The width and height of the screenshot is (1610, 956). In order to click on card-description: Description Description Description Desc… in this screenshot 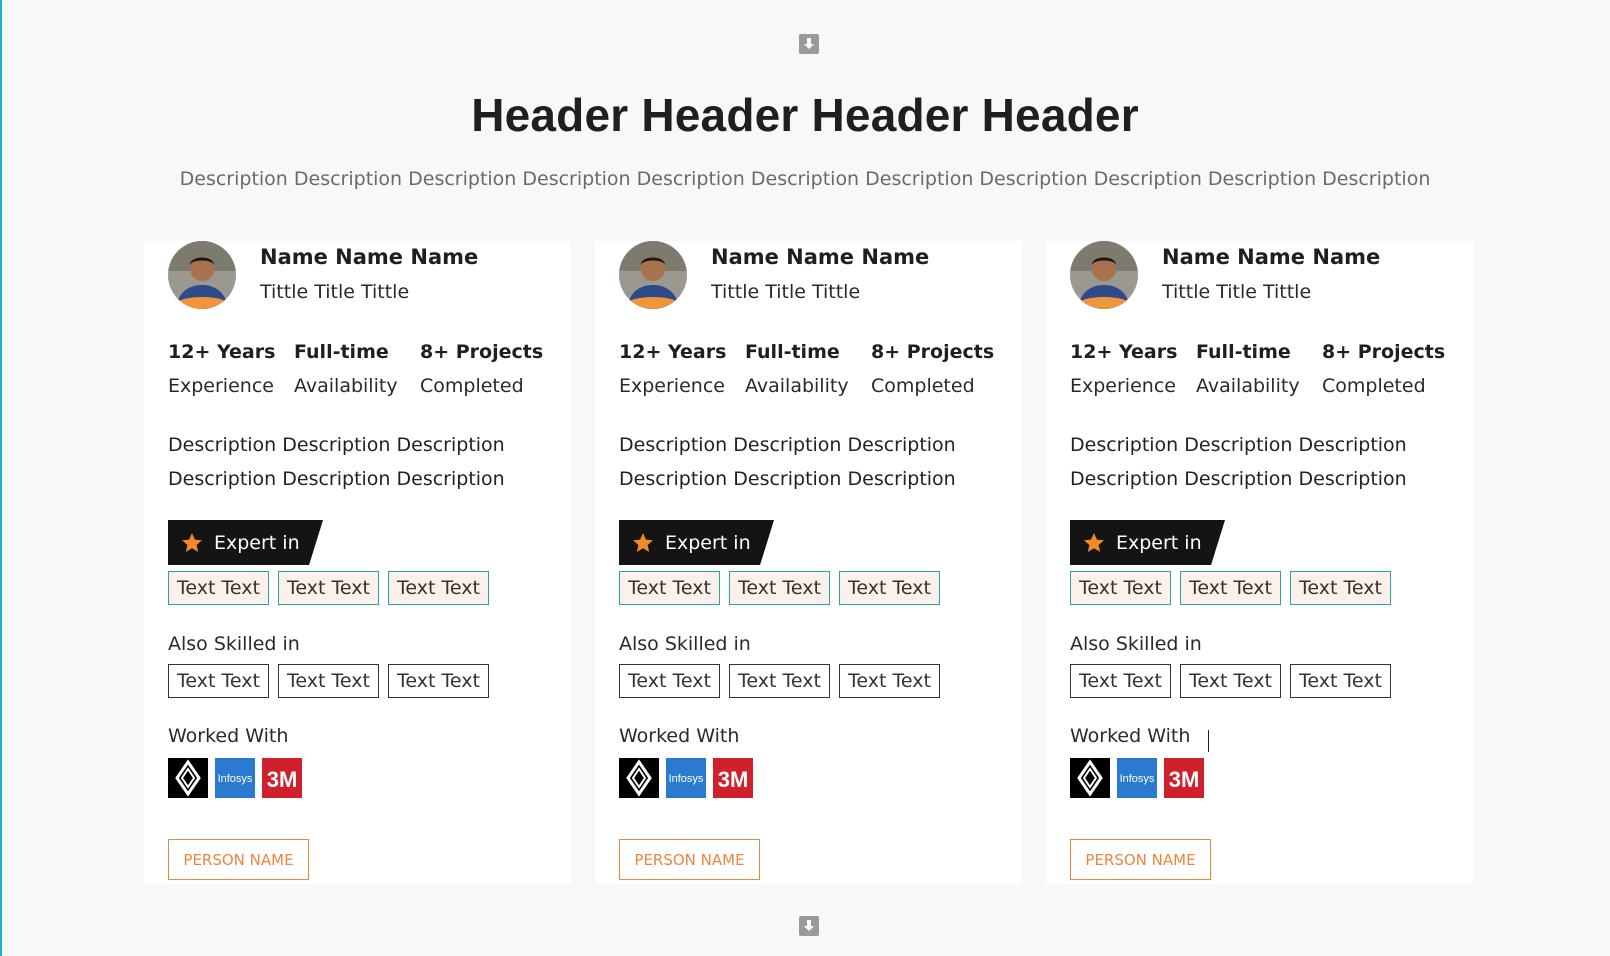, I will do `click(363, 462)`.